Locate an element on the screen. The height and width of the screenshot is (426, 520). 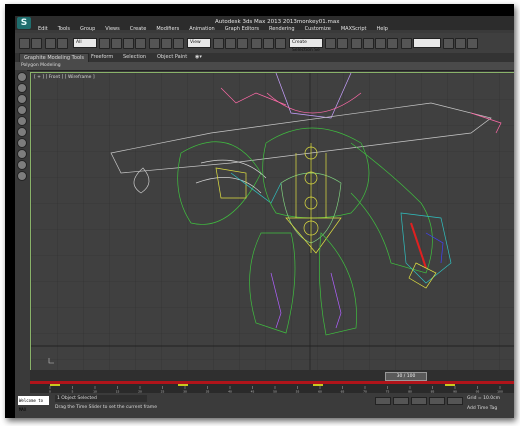
window-crossing-icon is located at coordinates (140, 43).